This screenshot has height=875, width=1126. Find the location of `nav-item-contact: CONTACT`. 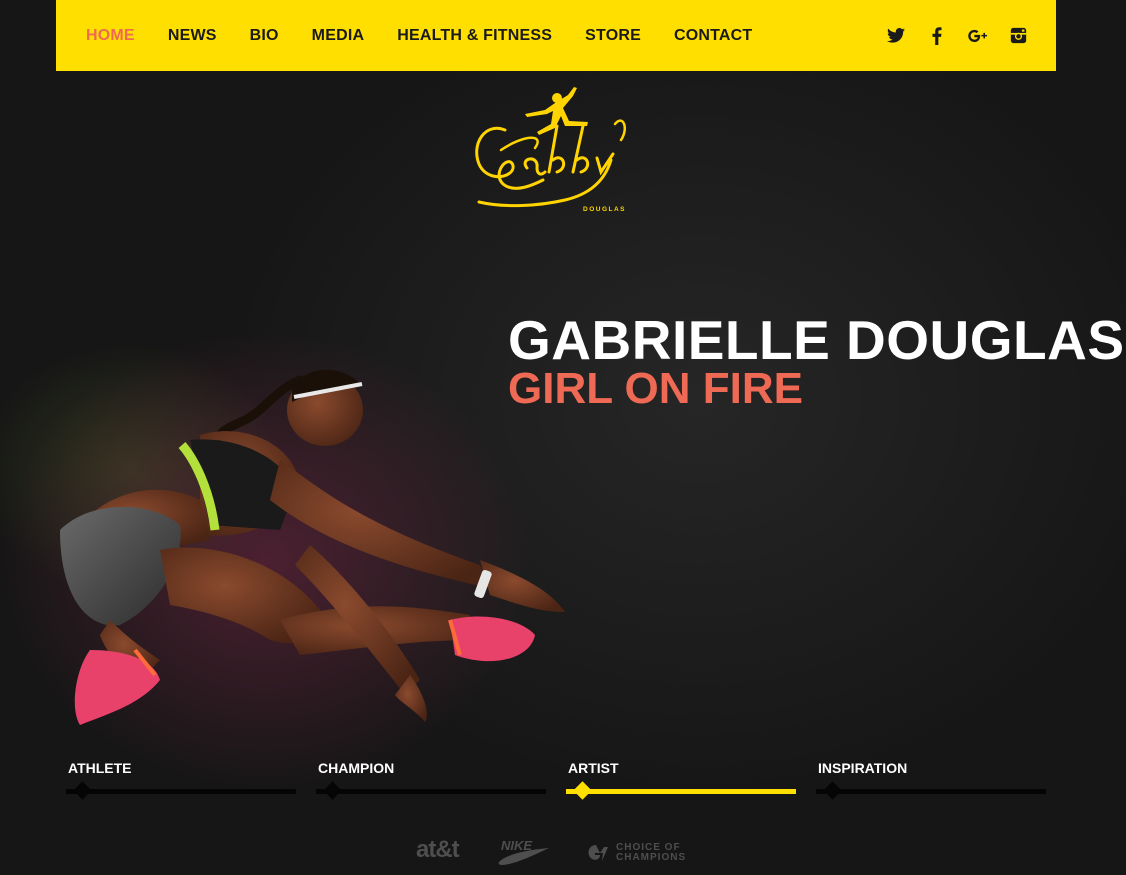

nav-item-contact: CONTACT is located at coordinates (713, 36).